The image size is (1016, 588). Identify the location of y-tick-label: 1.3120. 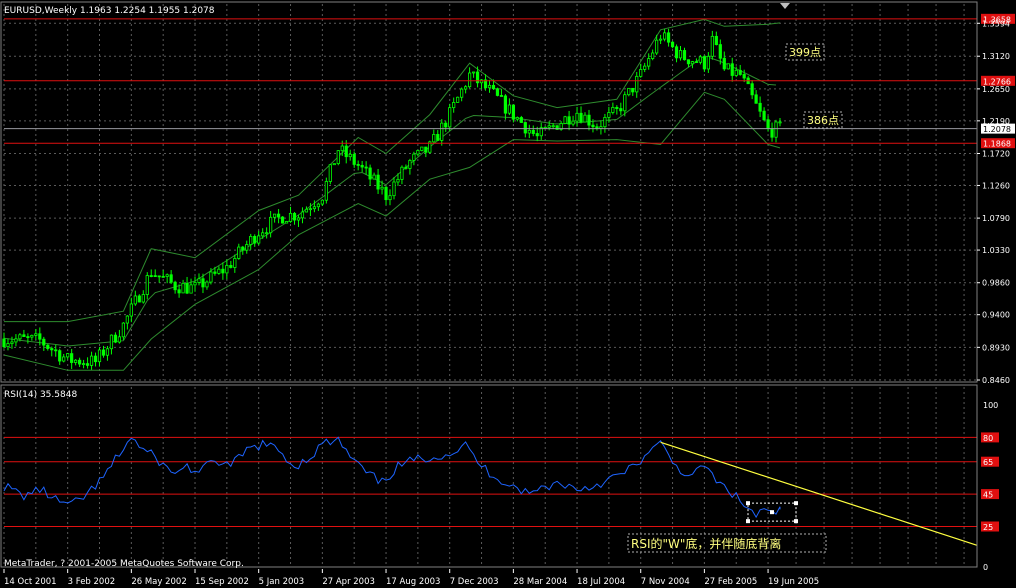
(996, 56).